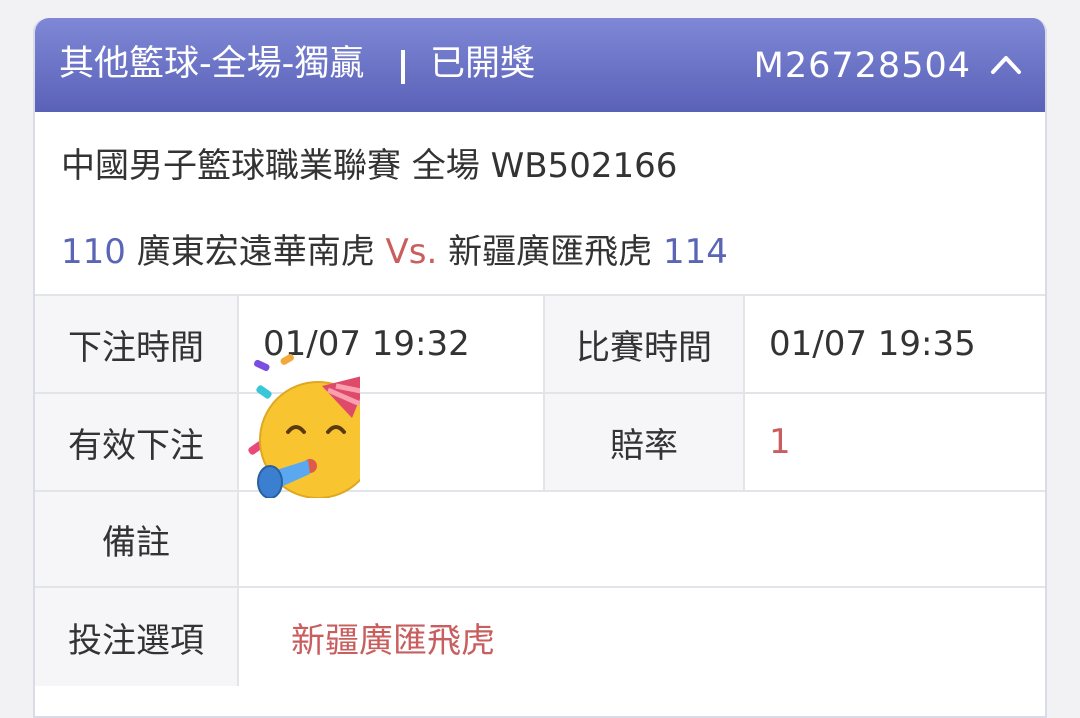  I want to click on chevron-up-icon, so click(1006, 65).